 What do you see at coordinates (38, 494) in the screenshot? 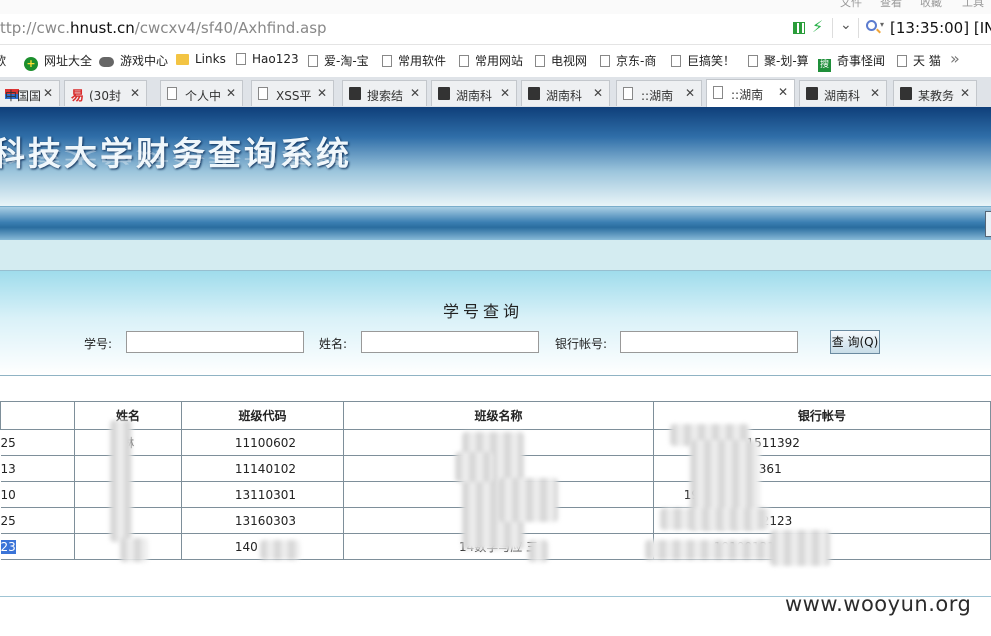
I see `cell-id: 10` at bounding box center [38, 494].